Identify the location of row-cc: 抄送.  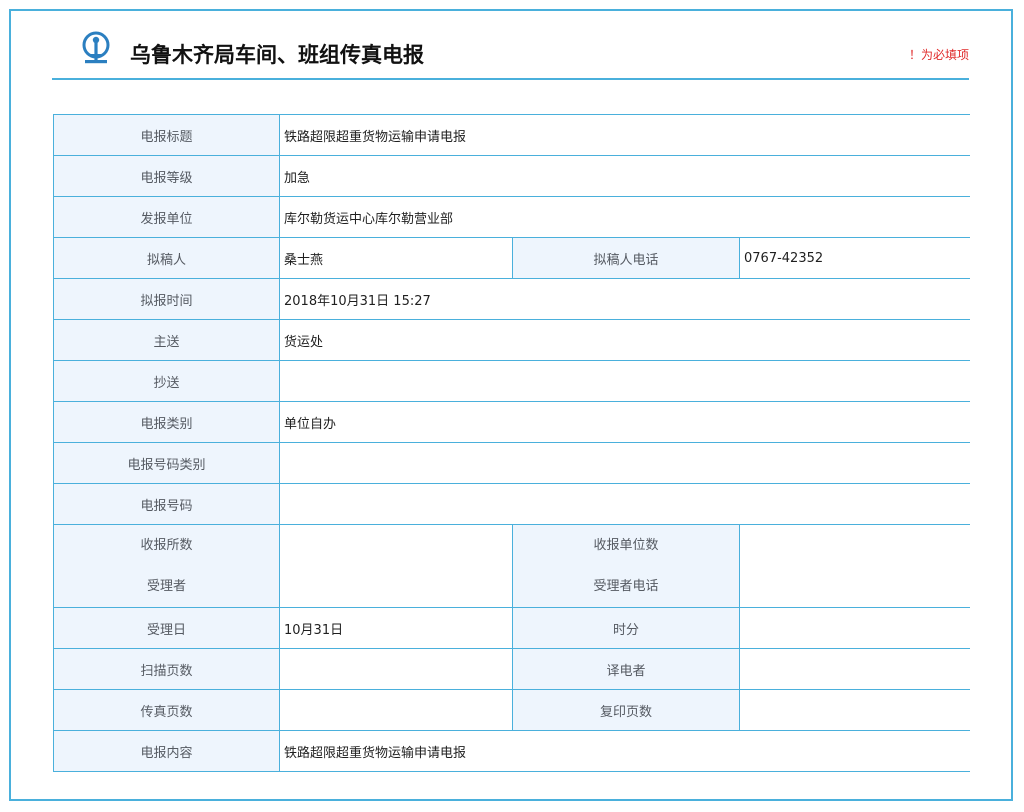
(511, 381).